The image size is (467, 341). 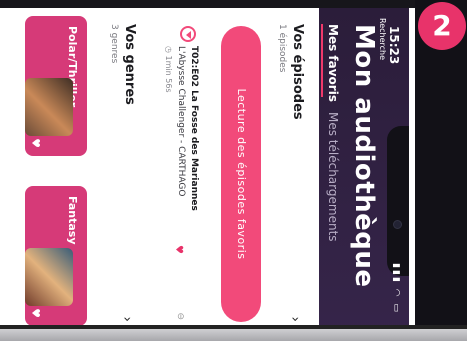 I want to click on genres-count: 3 genres, so click(x=114, y=44).